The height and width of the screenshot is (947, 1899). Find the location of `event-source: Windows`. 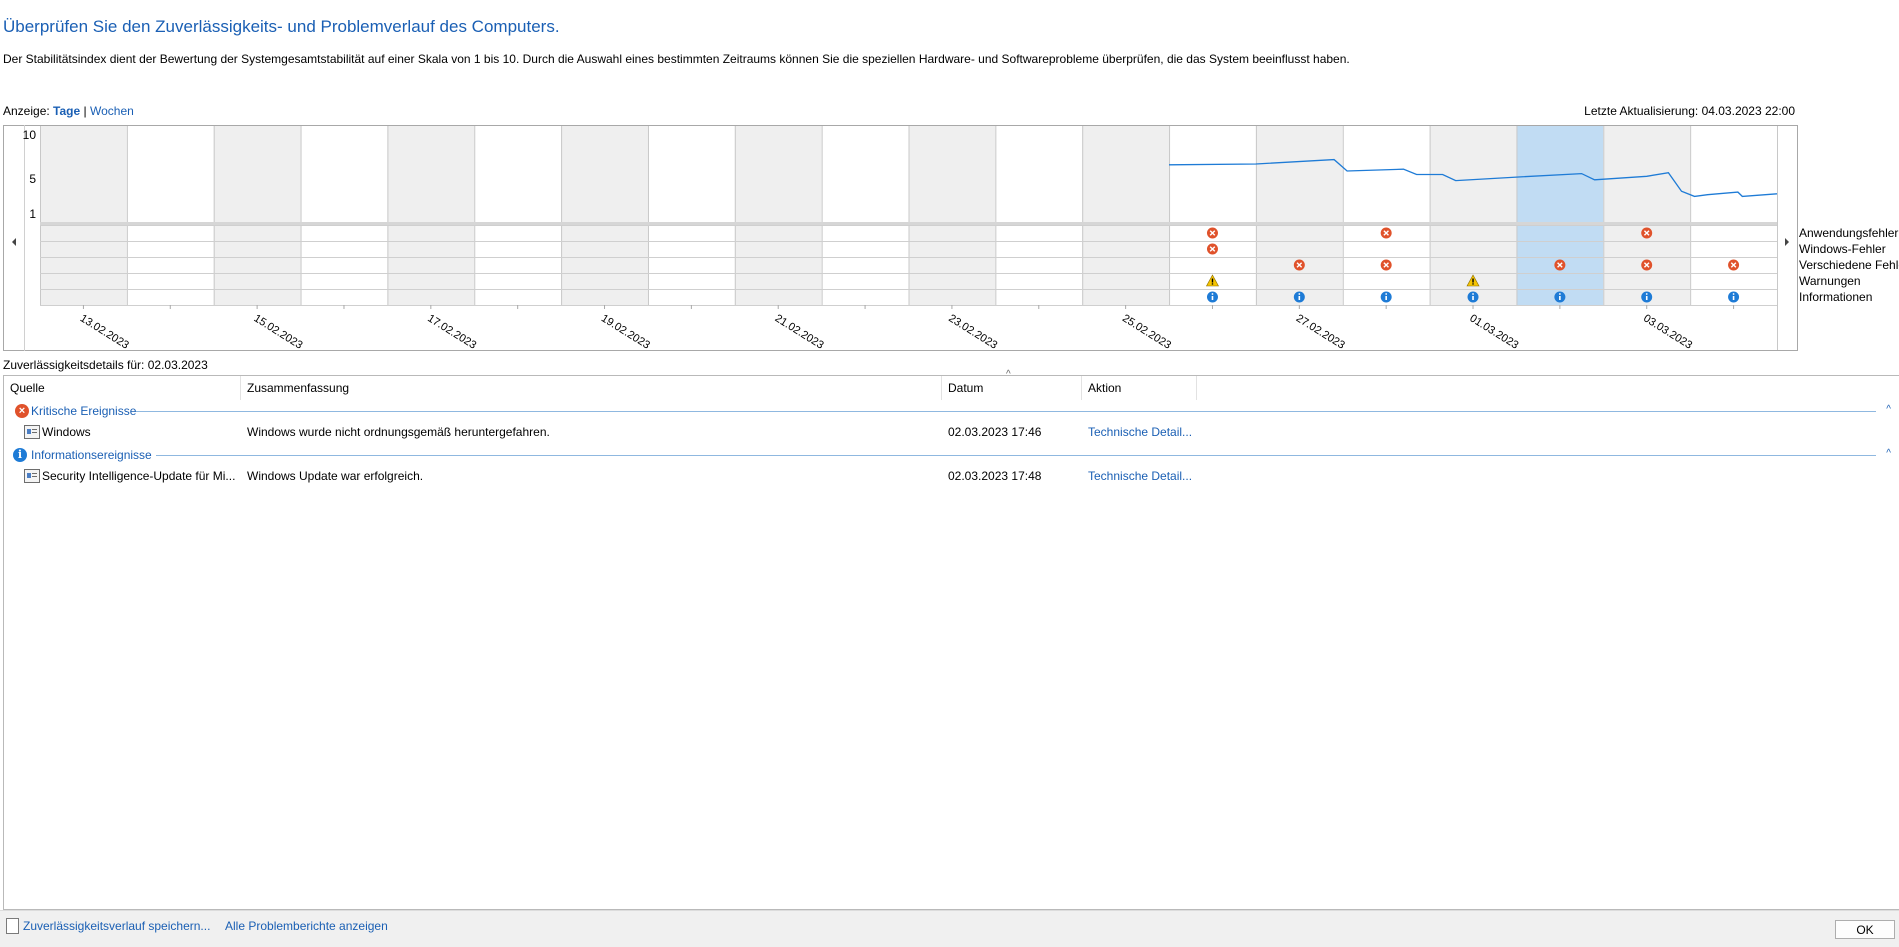

event-source: Windows is located at coordinates (66, 432).